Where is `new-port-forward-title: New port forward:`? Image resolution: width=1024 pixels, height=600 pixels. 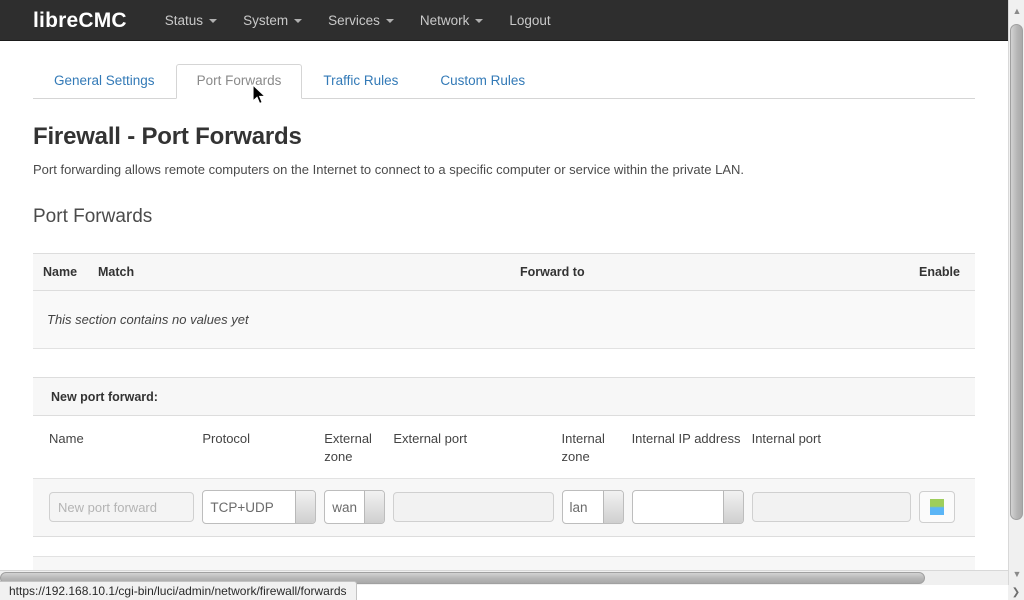
new-port-forward-title: New port forward: is located at coordinates (504, 397).